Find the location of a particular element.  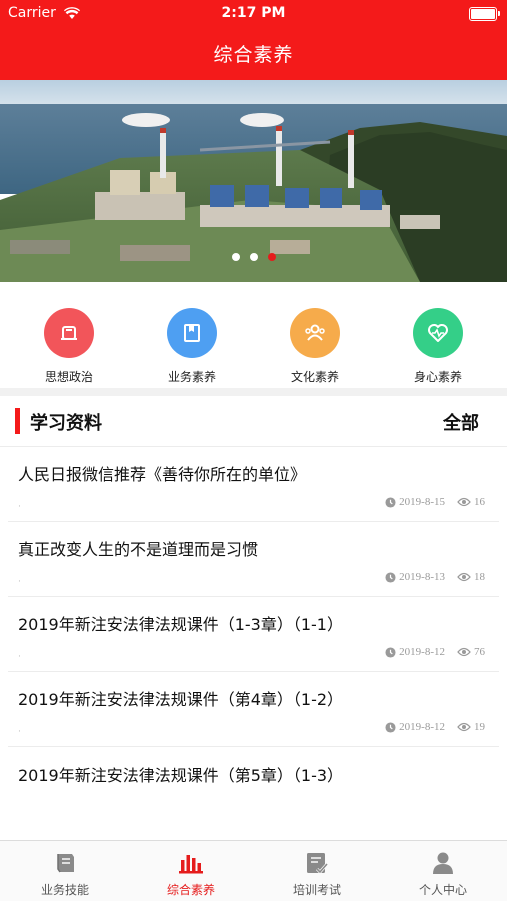

list-item: 人民日报微信推荐《善待你所在的单位》 · 2019-8-15 16 is located at coordinates (253, 484).